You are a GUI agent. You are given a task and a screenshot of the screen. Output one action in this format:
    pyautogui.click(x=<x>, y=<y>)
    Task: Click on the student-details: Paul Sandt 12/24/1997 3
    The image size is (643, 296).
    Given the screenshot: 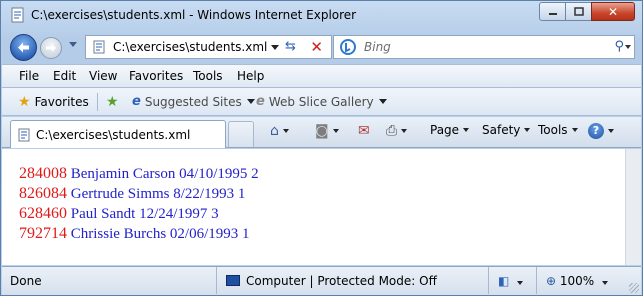 What is the action you would take?
    pyautogui.click(x=144, y=214)
    